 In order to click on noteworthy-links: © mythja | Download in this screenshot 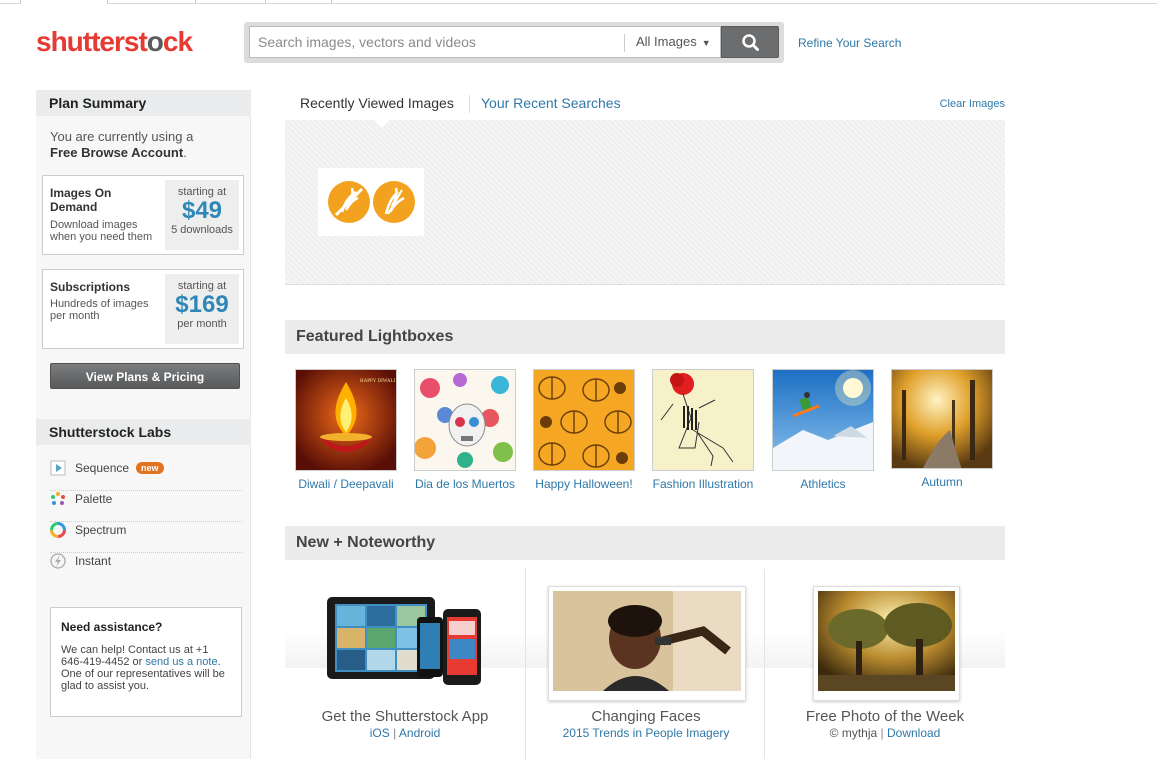, I will do `click(885, 733)`.